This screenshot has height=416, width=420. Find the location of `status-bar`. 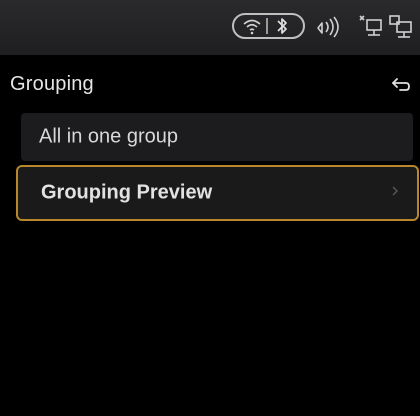

status-bar is located at coordinates (210, 27).